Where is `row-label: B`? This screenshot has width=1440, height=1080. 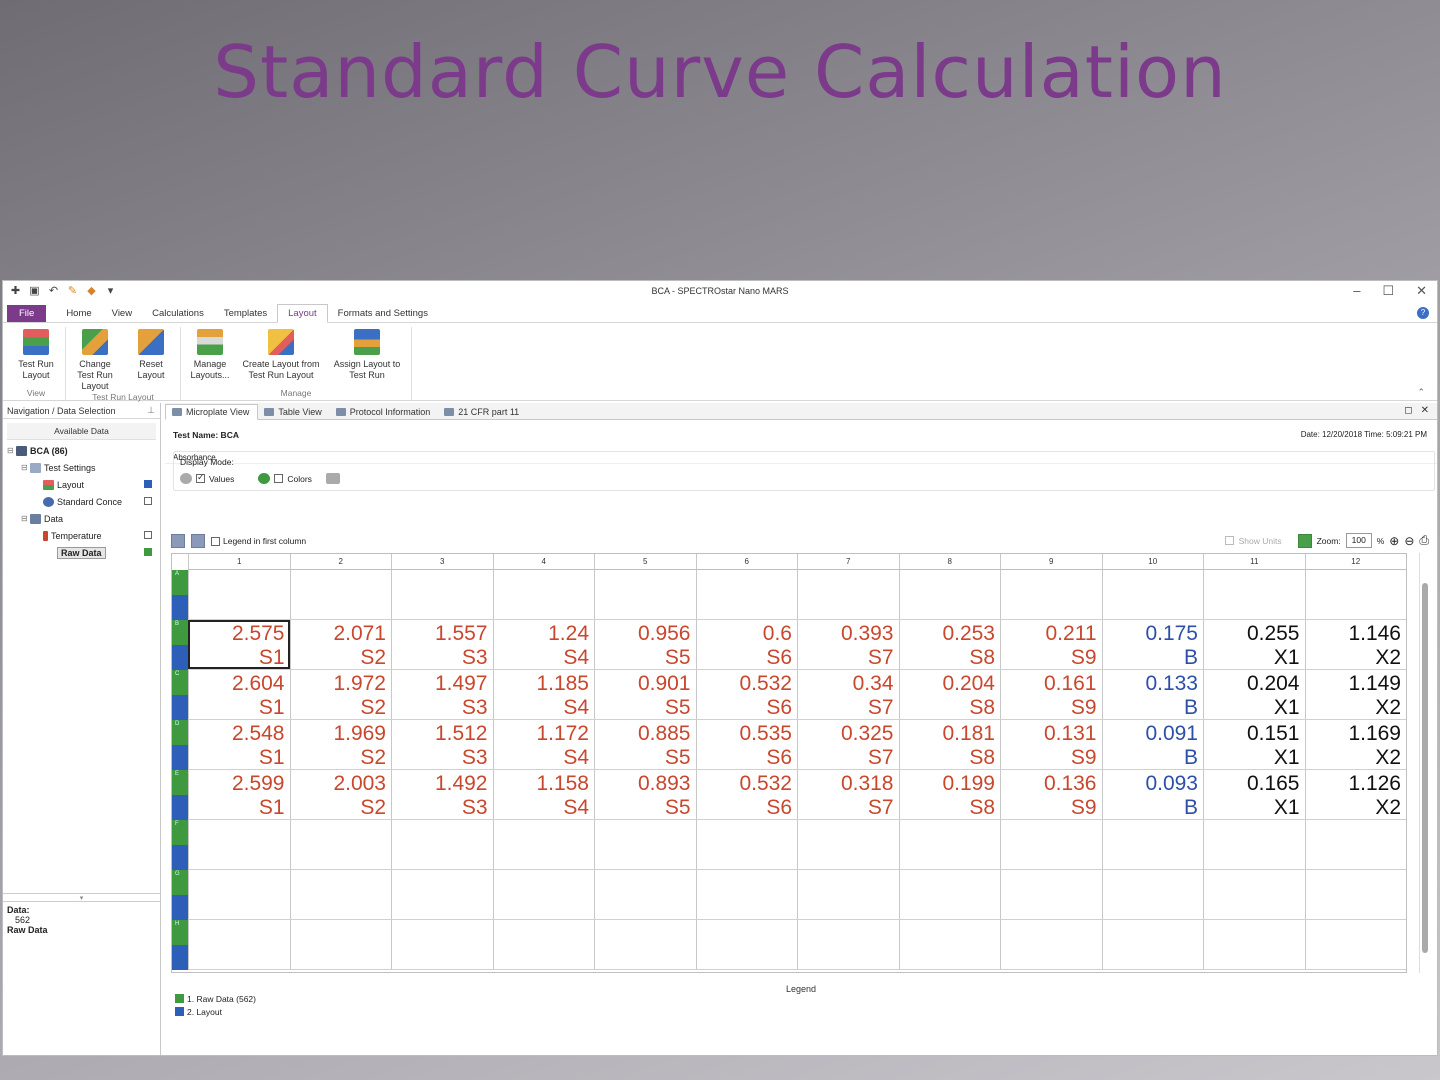 row-label: B is located at coordinates (180, 645).